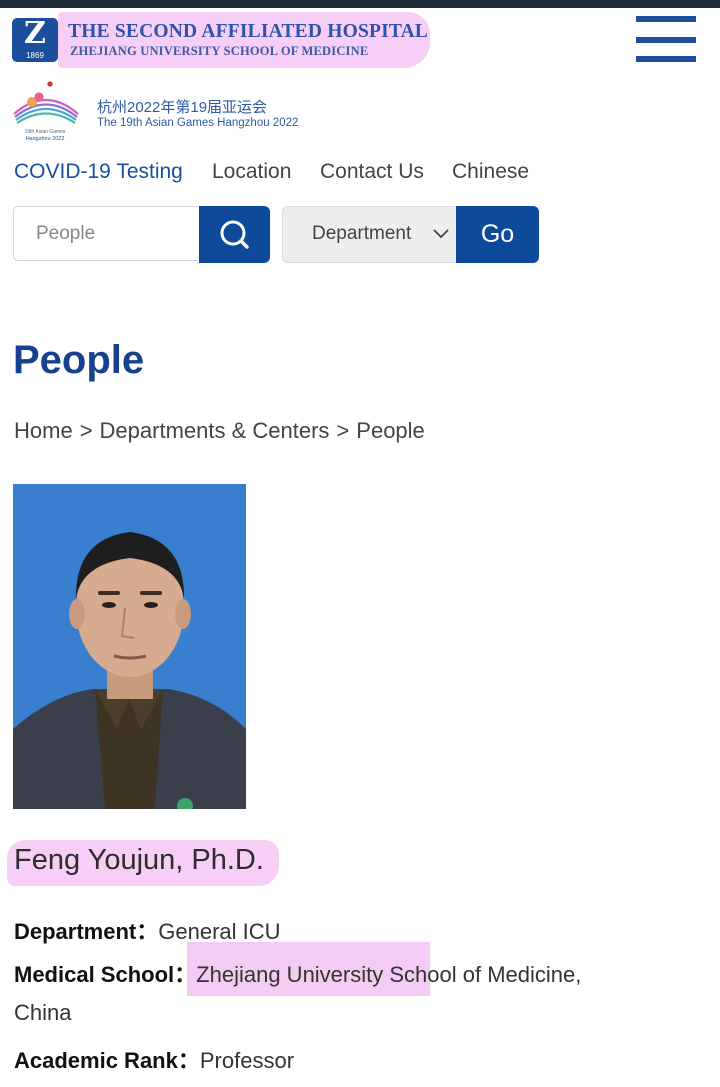 The image size is (720, 1087). I want to click on search-button, so click(234, 234).